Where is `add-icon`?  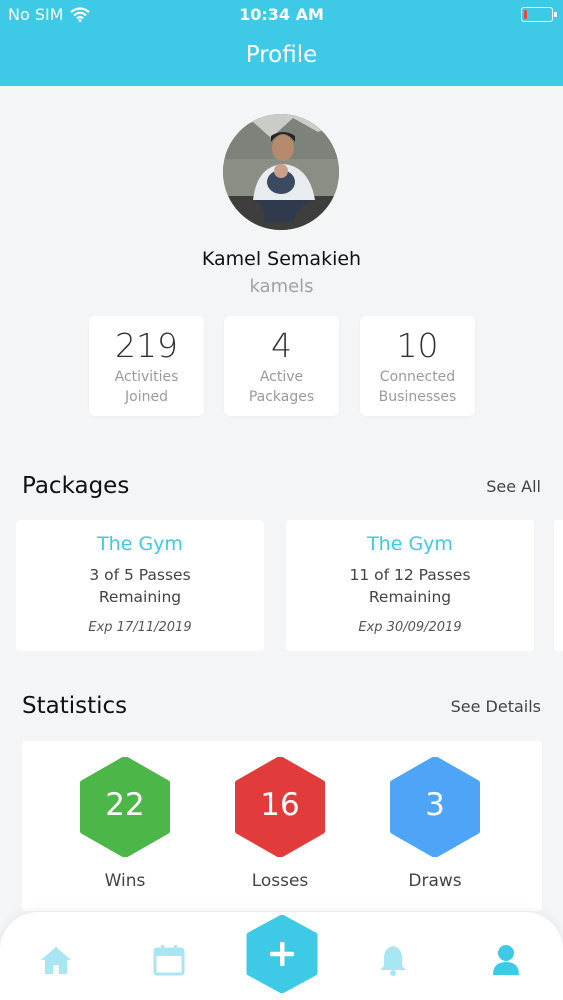 add-icon is located at coordinates (282, 954).